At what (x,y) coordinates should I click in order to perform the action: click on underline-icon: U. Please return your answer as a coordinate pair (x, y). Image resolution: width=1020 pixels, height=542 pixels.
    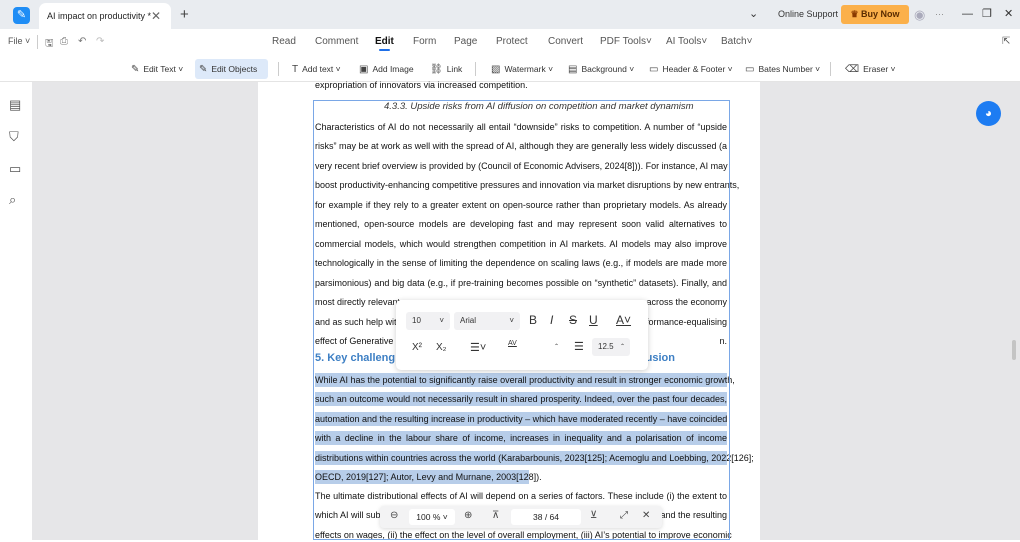
    Looking at the image, I should click on (593, 320).